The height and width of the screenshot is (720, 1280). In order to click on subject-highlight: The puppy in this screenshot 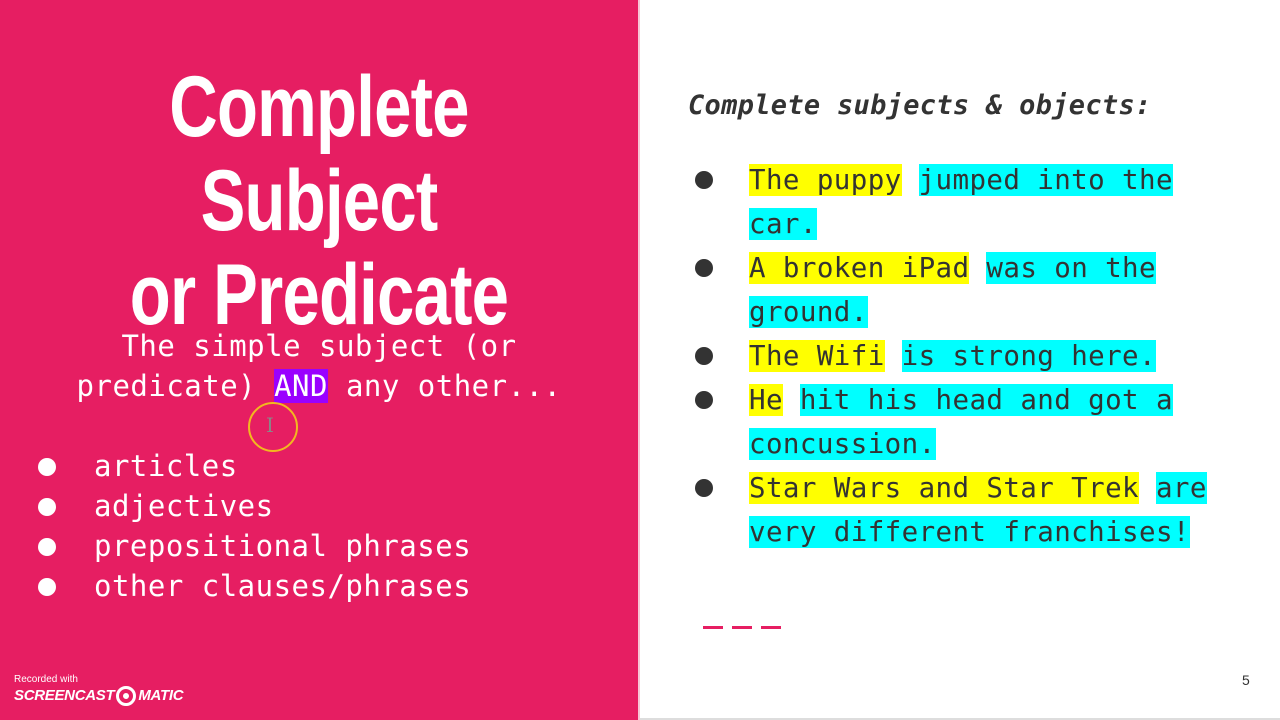, I will do `click(825, 180)`.